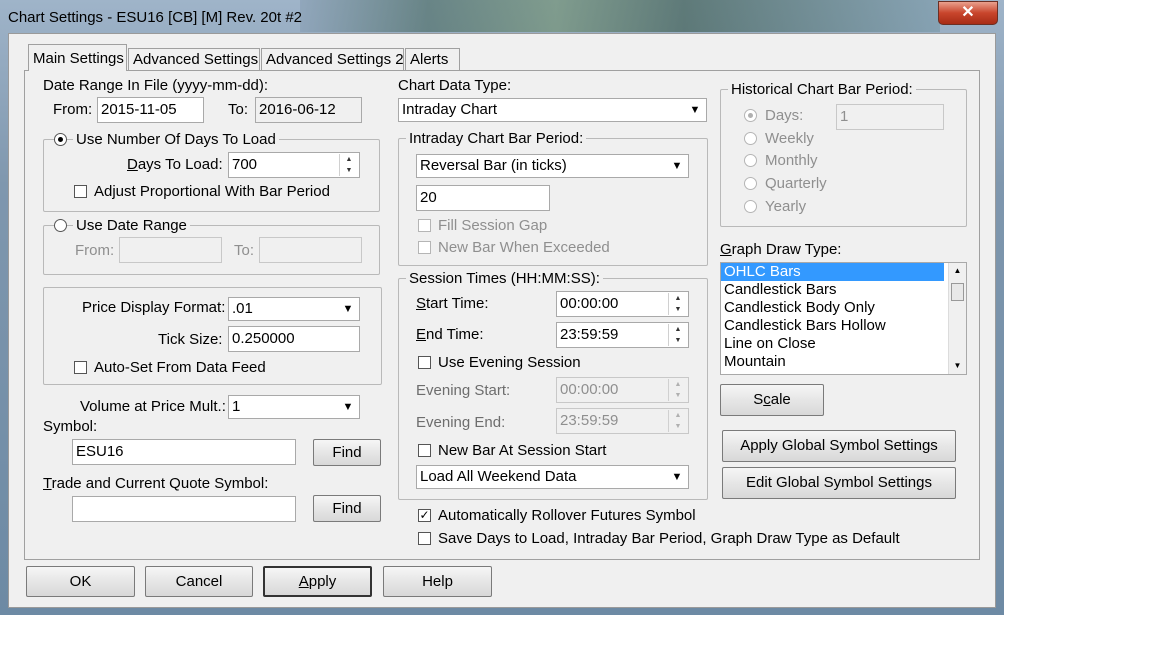  What do you see at coordinates (455, 85) in the screenshot?
I see `chart-data-type-label: Chart Data Type:` at bounding box center [455, 85].